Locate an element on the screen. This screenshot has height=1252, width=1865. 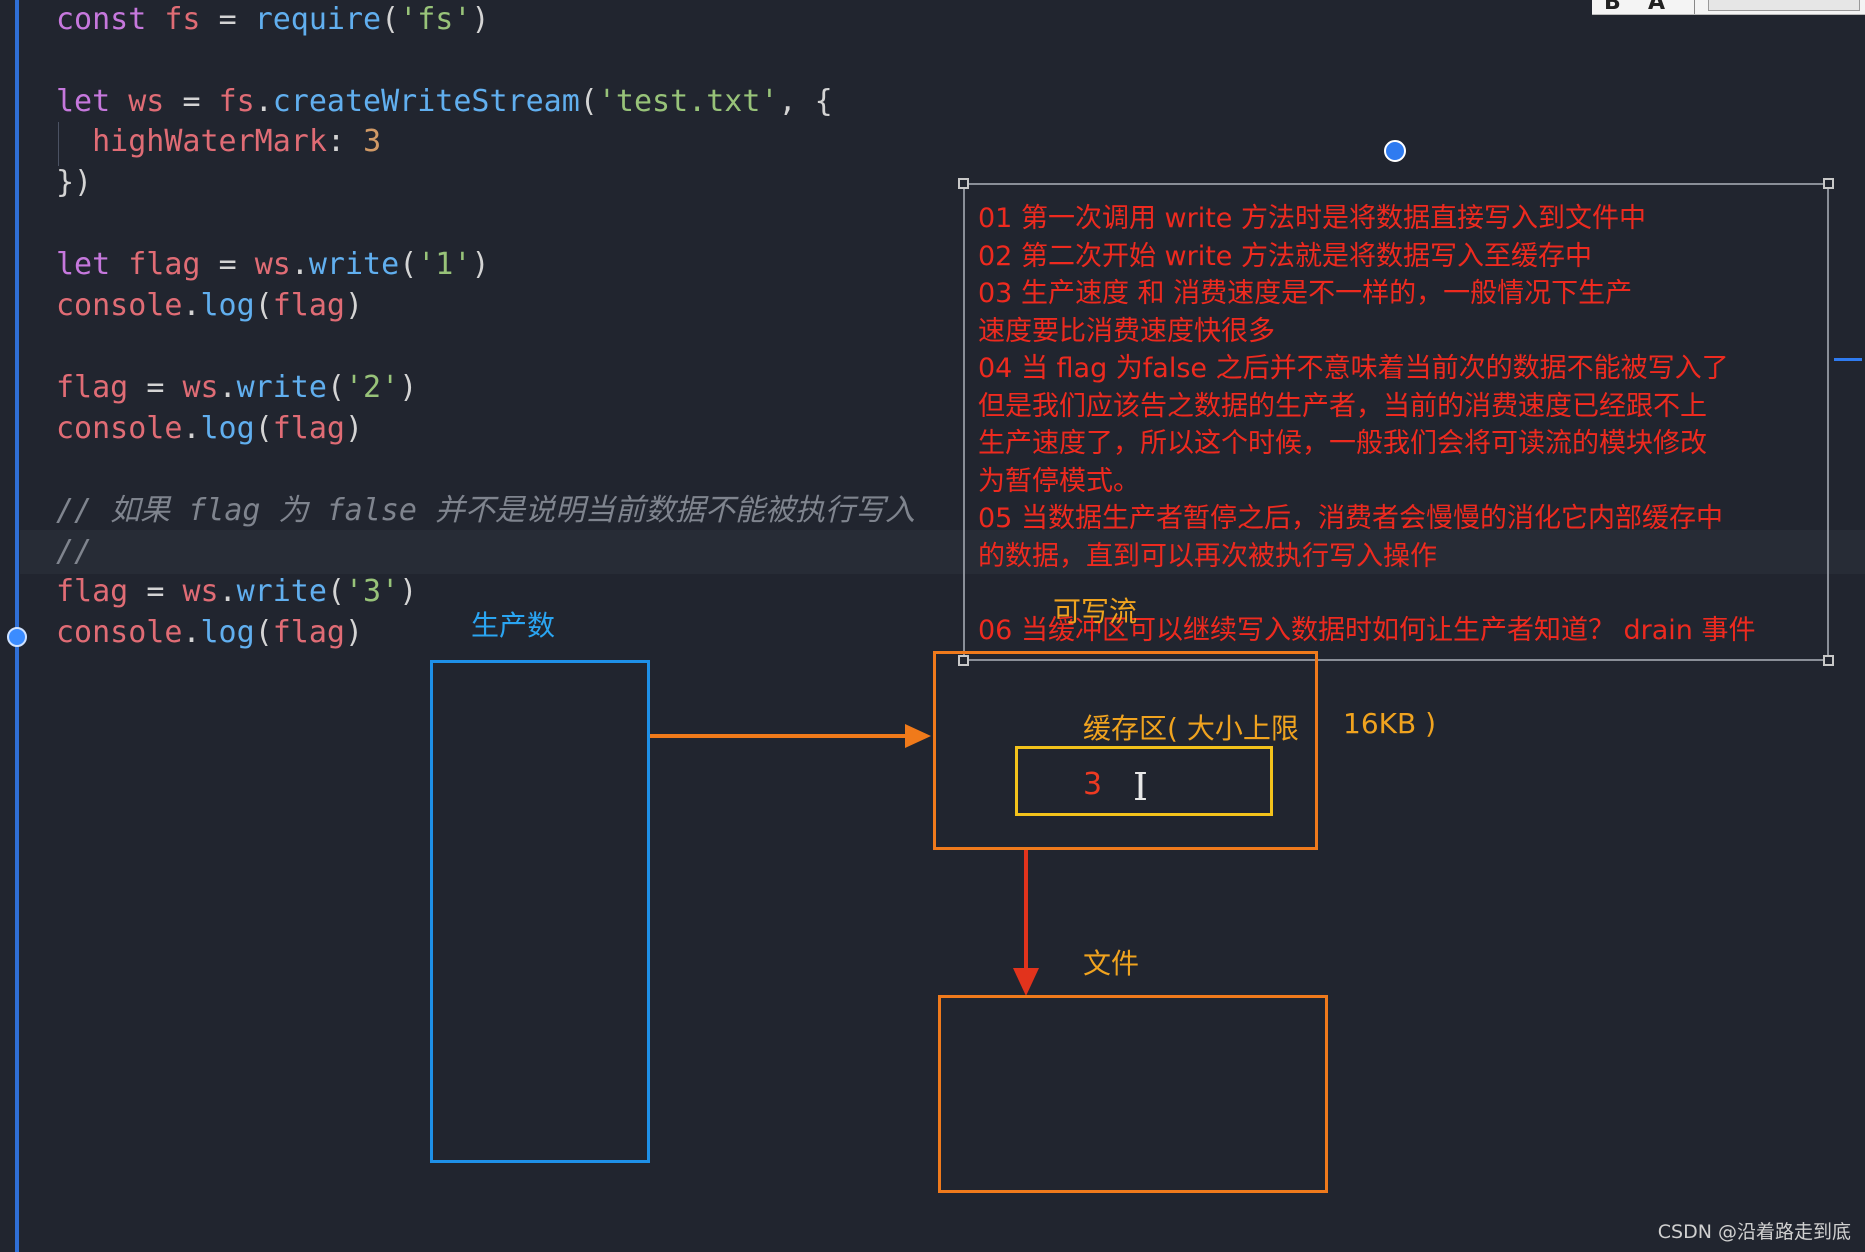
code-token: }) is located at coordinates (74, 182).